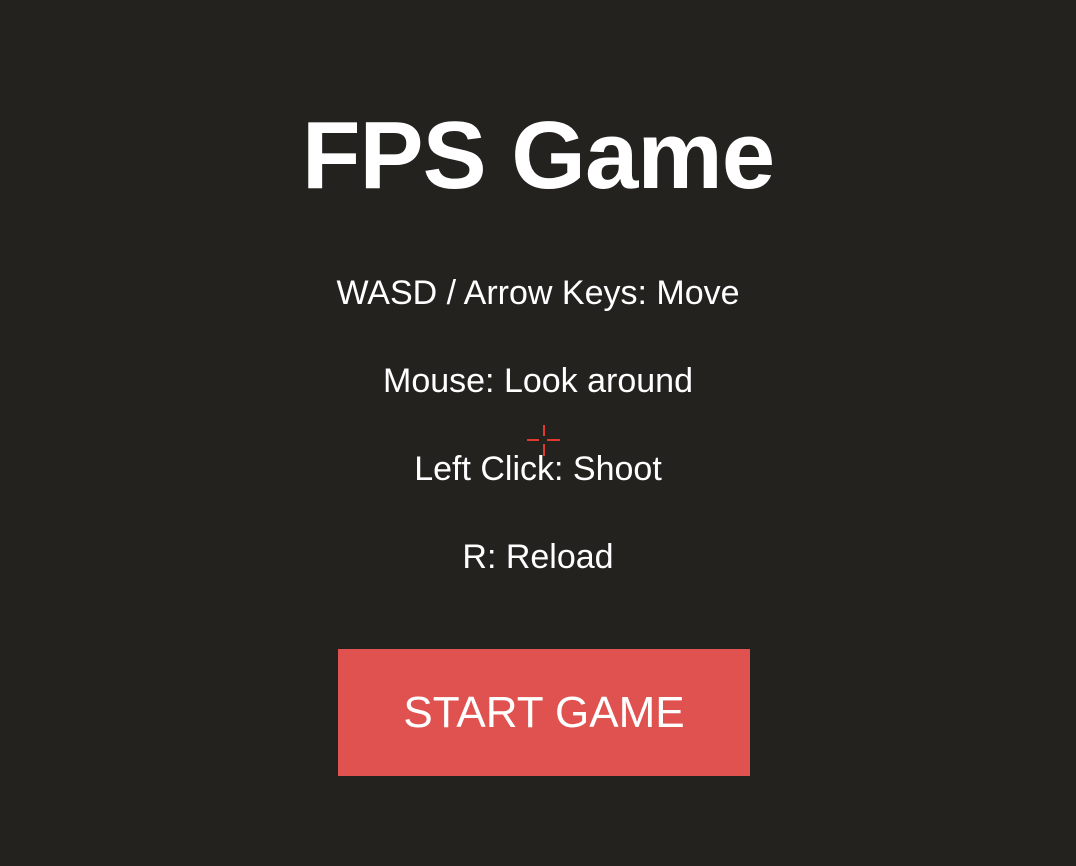 The height and width of the screenshot is (866, 1076). I want to click on instruction-look: Mouse: Look around, so click(538, 381).